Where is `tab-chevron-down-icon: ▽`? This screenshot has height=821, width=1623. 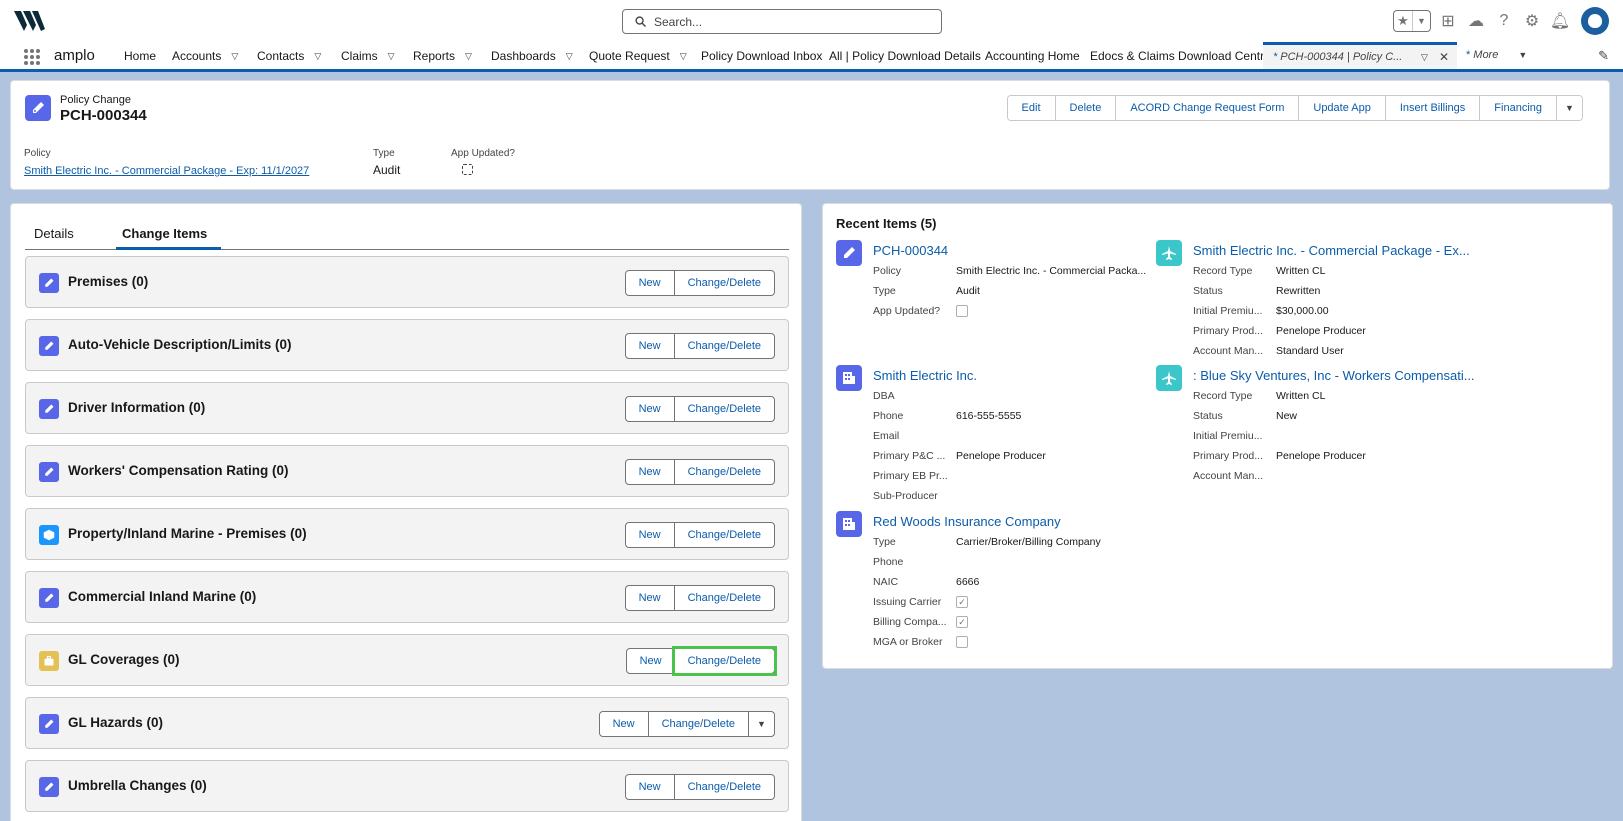 tab-chevron-down-icon: ▽ is located at coordinates (1424, 57).